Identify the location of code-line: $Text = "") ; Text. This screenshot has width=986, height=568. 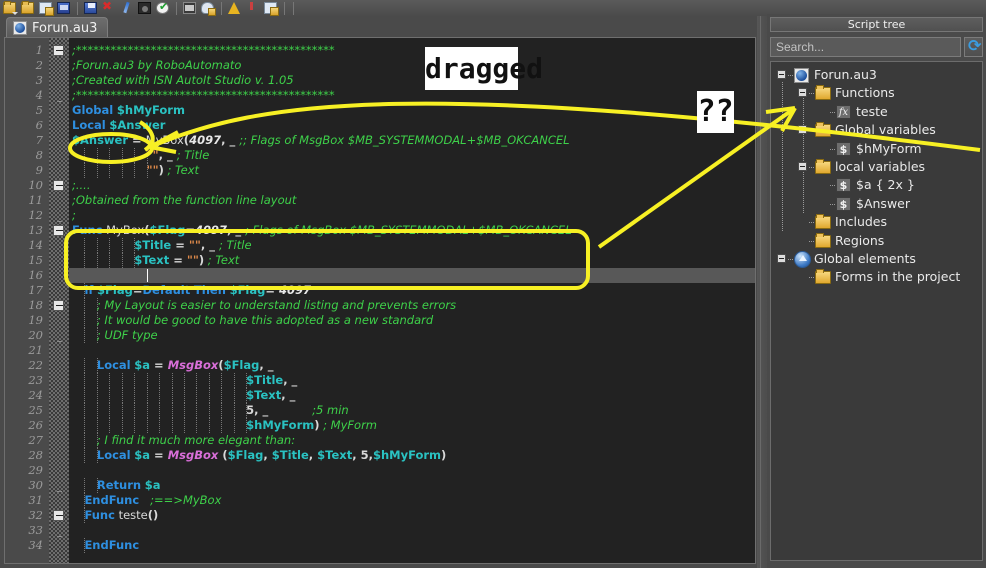
(186, 260).